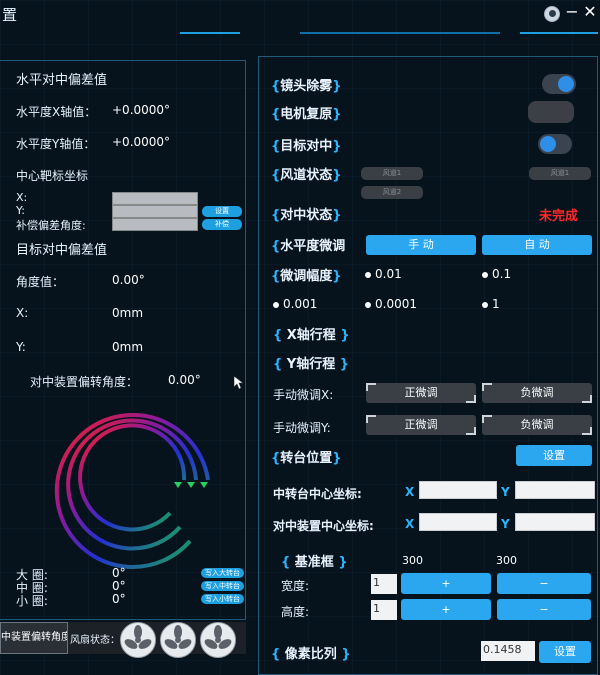  What do you see at coordinates (458, 522) in the screenshot?
I see `device-center-x-input` at bounding box center [458, 522].